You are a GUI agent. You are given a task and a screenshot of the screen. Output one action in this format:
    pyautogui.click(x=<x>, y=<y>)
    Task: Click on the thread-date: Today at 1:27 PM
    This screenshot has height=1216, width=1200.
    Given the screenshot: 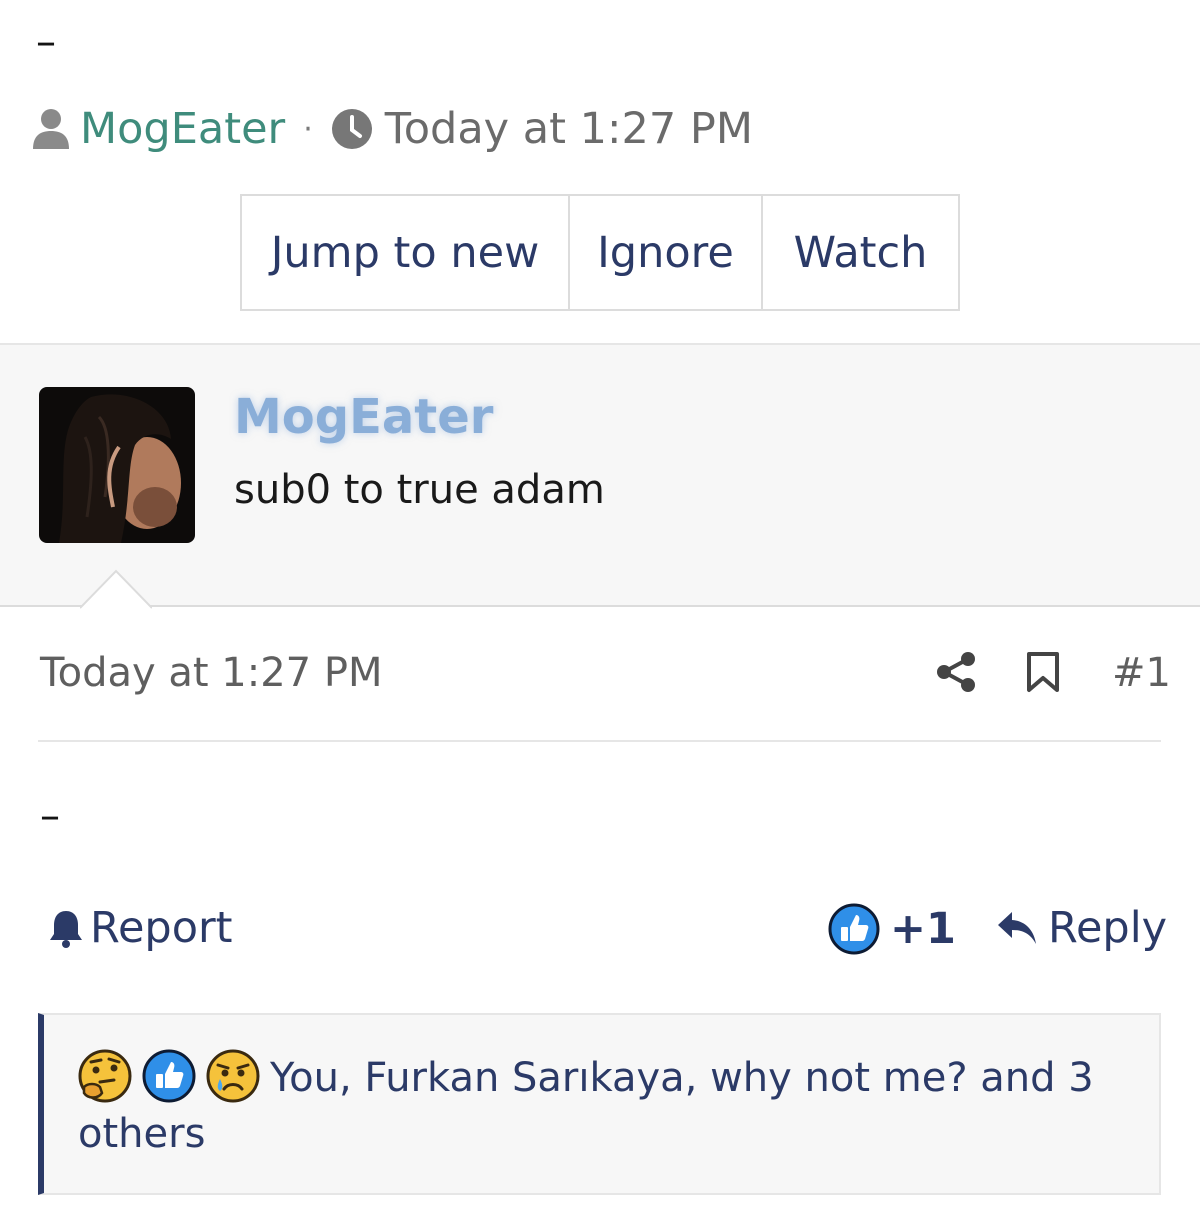 What is the action you would take?
    pyautogui.click(x=569, y=129)
    